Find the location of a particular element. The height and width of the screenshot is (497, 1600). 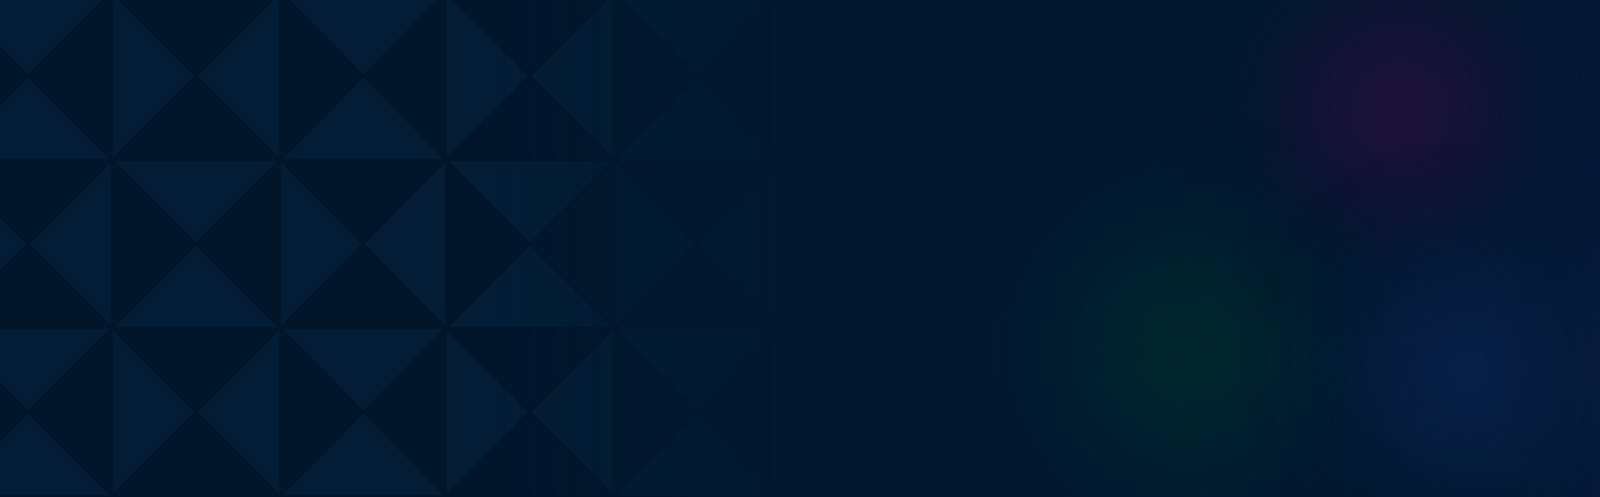

green-glow is located at coordinates (1190, 343).